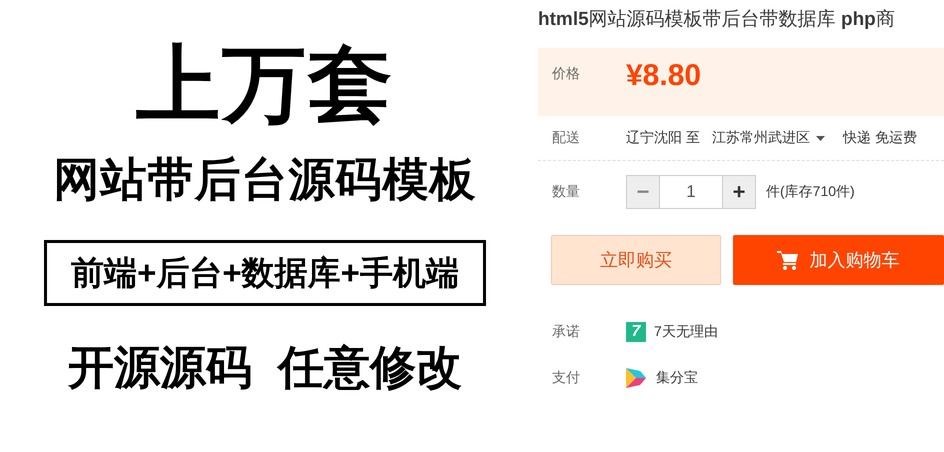 The height and width of the screenshot is (452, 944). Describe the element at coordinates (691, 192) in the screenshot. I see `quantity-field: 1` at that location.